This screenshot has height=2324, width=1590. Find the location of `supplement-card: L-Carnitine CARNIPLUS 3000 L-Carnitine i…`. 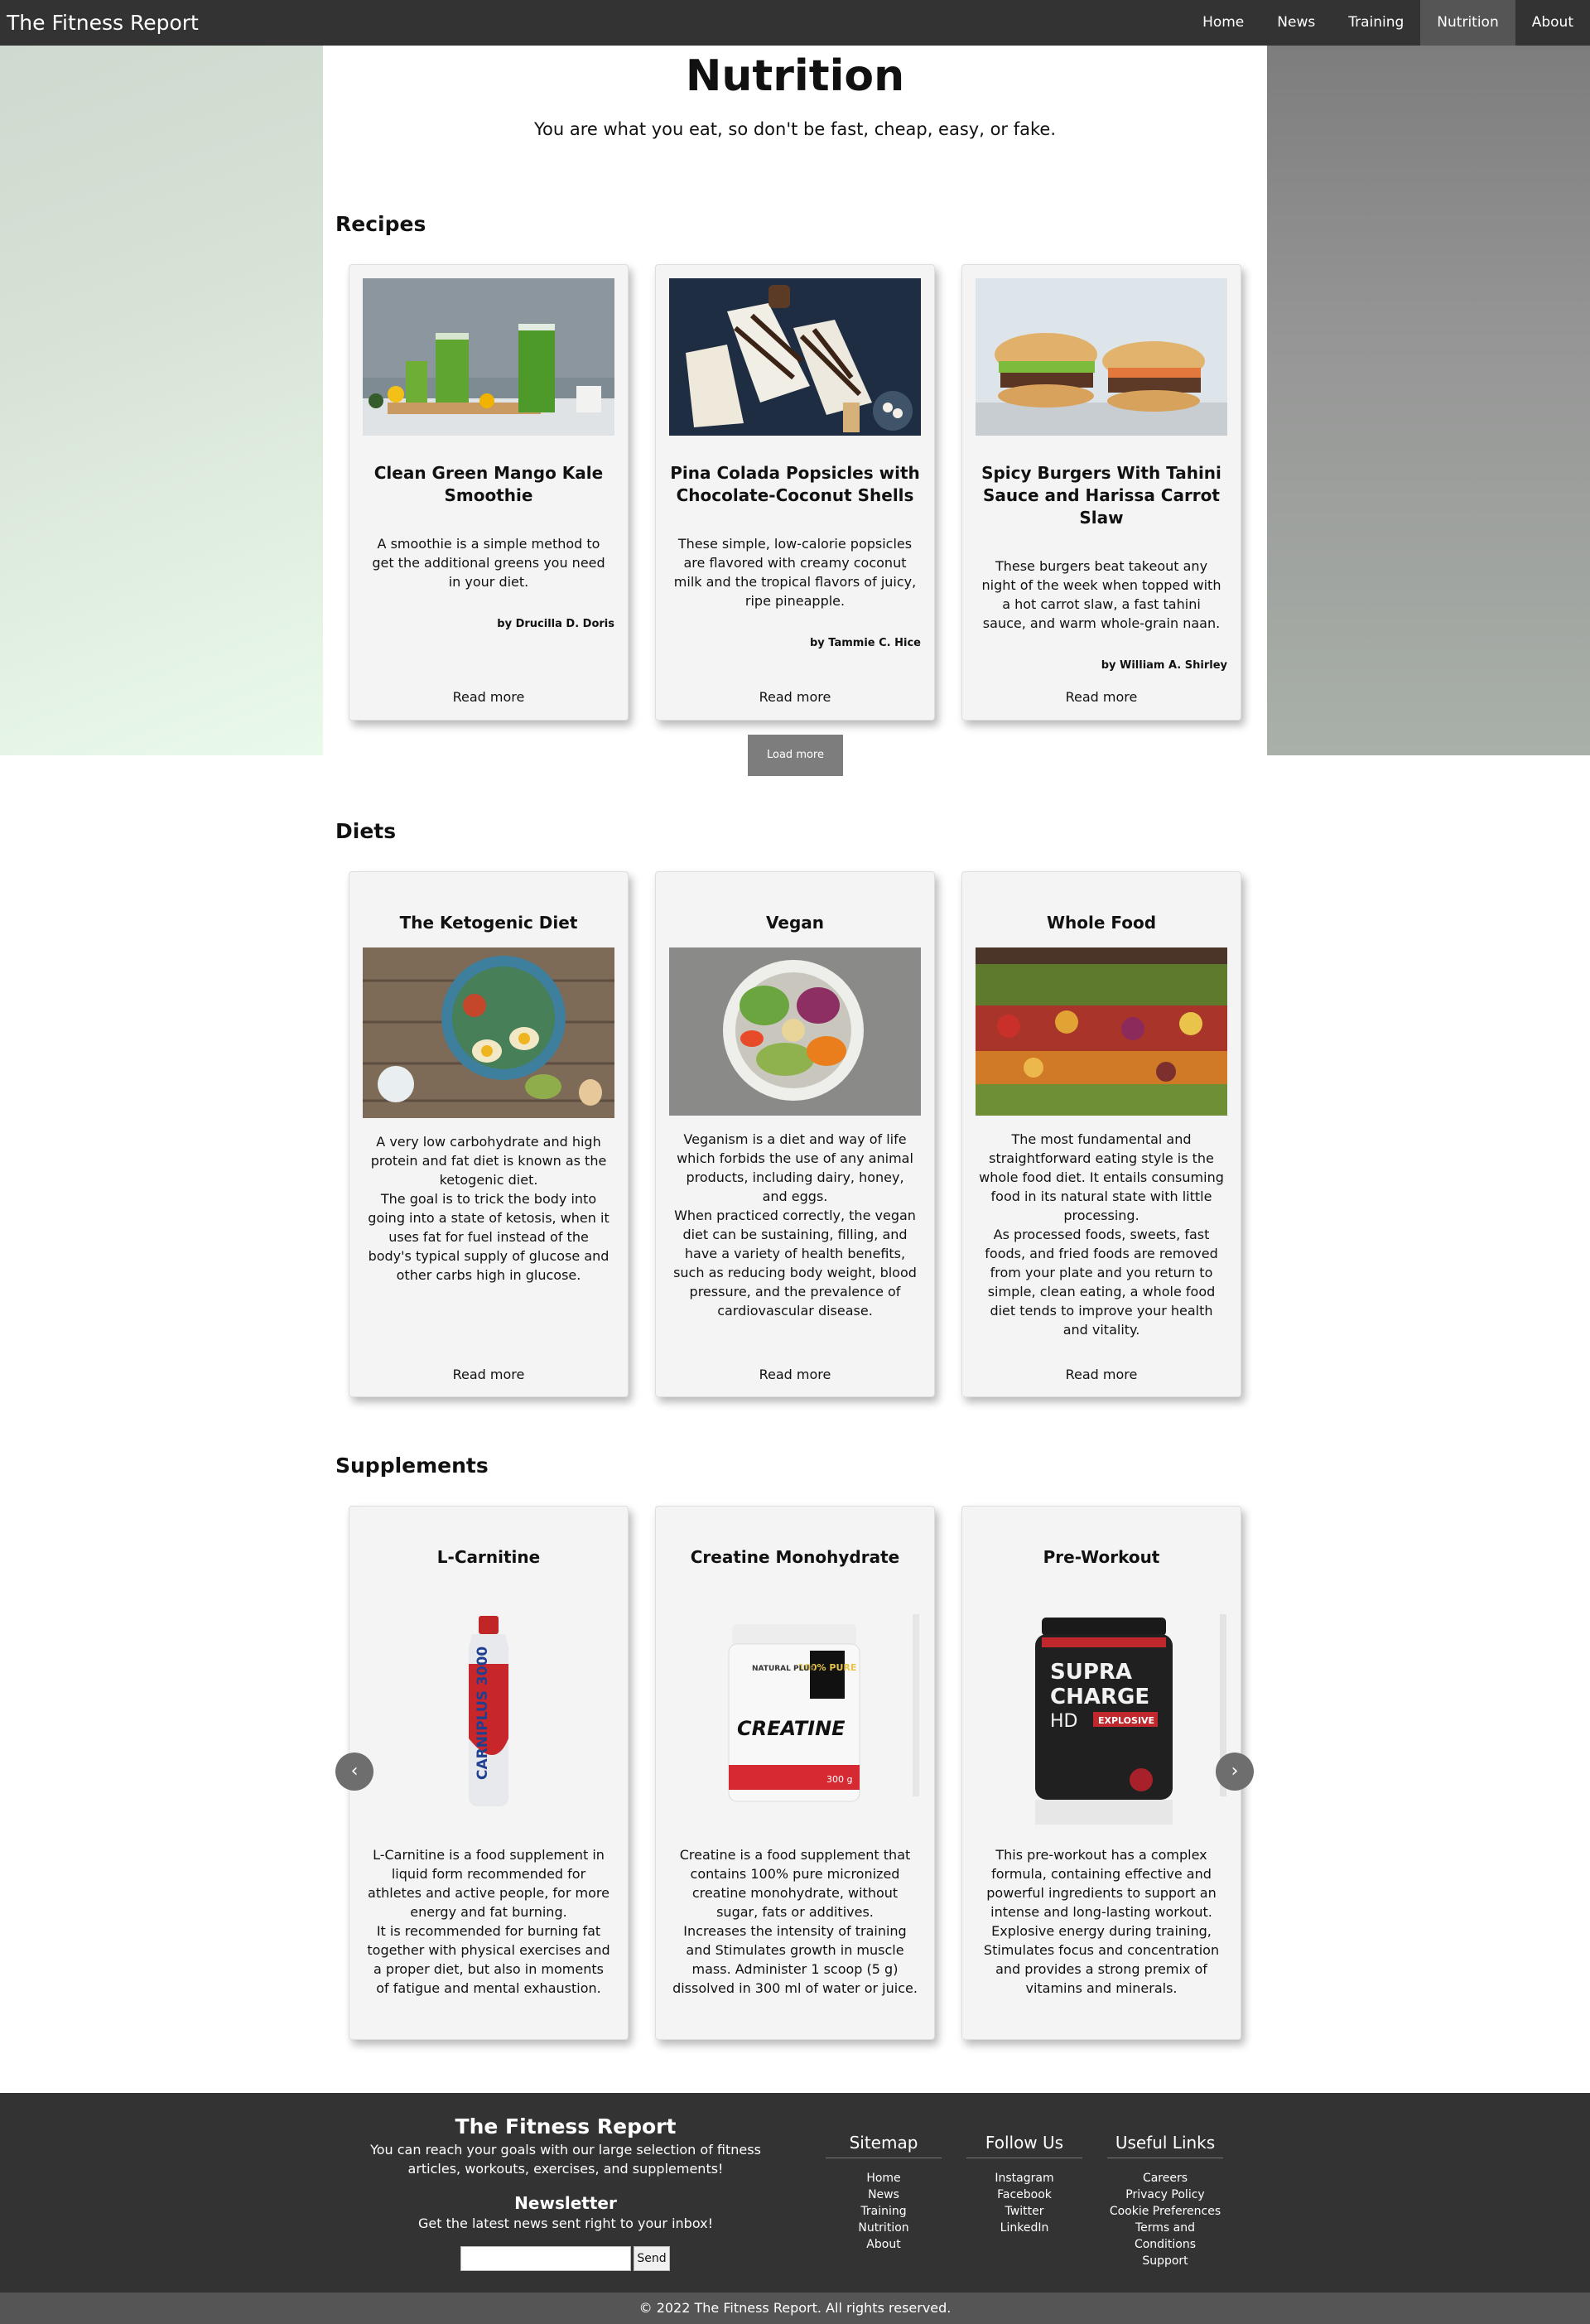

supplement-card: L-Carnitine CARNIPLUS 3000 L-Carnitine i… is located at coordinates (489, 1773).